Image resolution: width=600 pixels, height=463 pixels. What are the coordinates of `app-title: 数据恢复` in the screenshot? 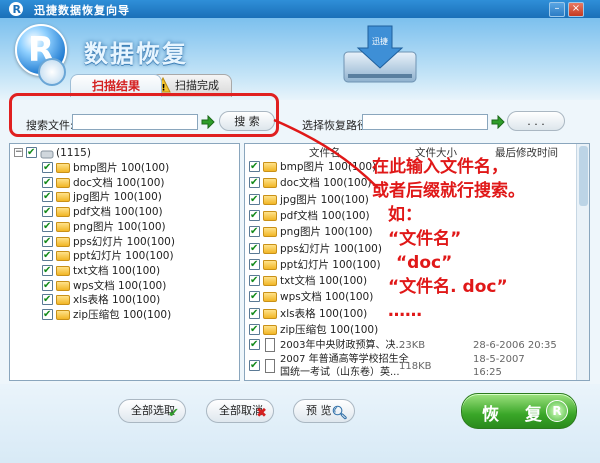 It's located at (136, 54).